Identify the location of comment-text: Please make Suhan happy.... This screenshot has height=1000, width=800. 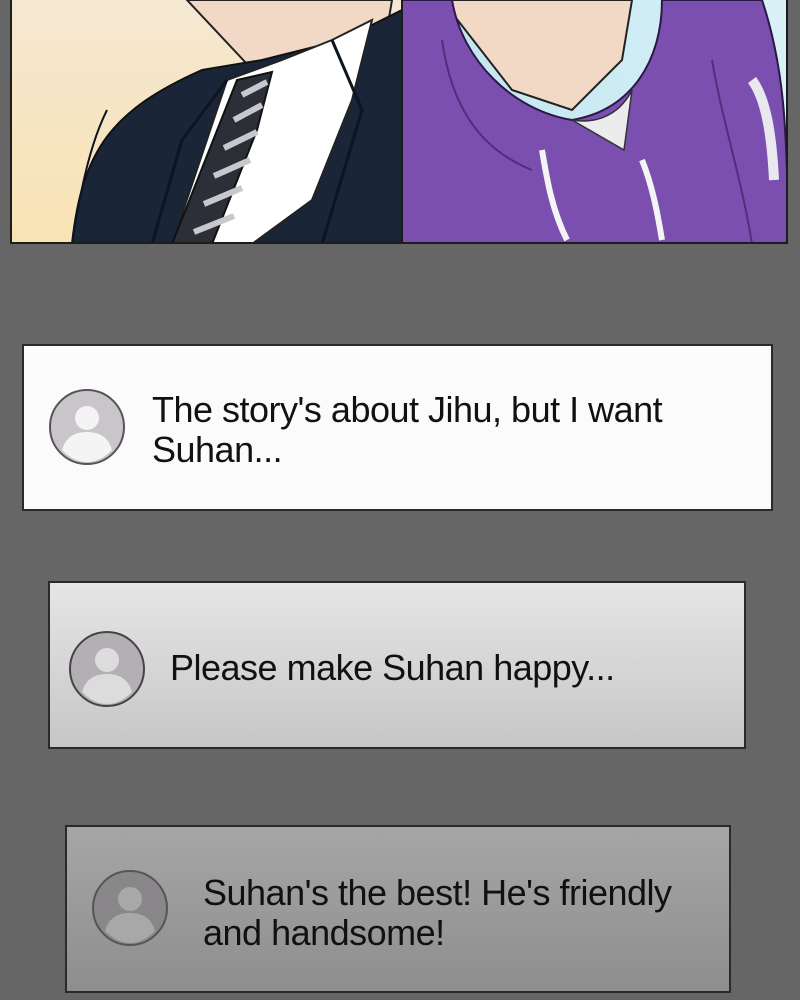
(392, 667).